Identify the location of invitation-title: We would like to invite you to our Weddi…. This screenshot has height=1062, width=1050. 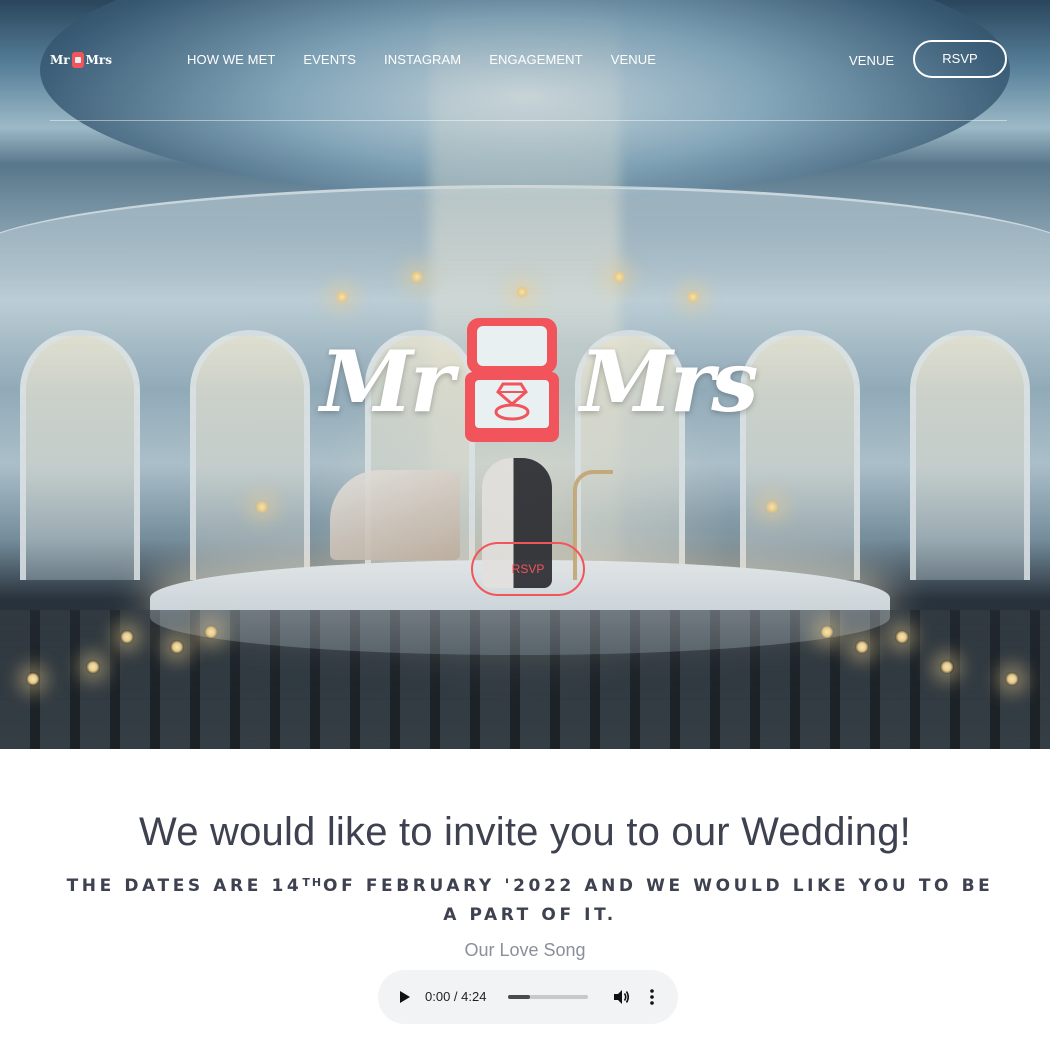
(525, 832).